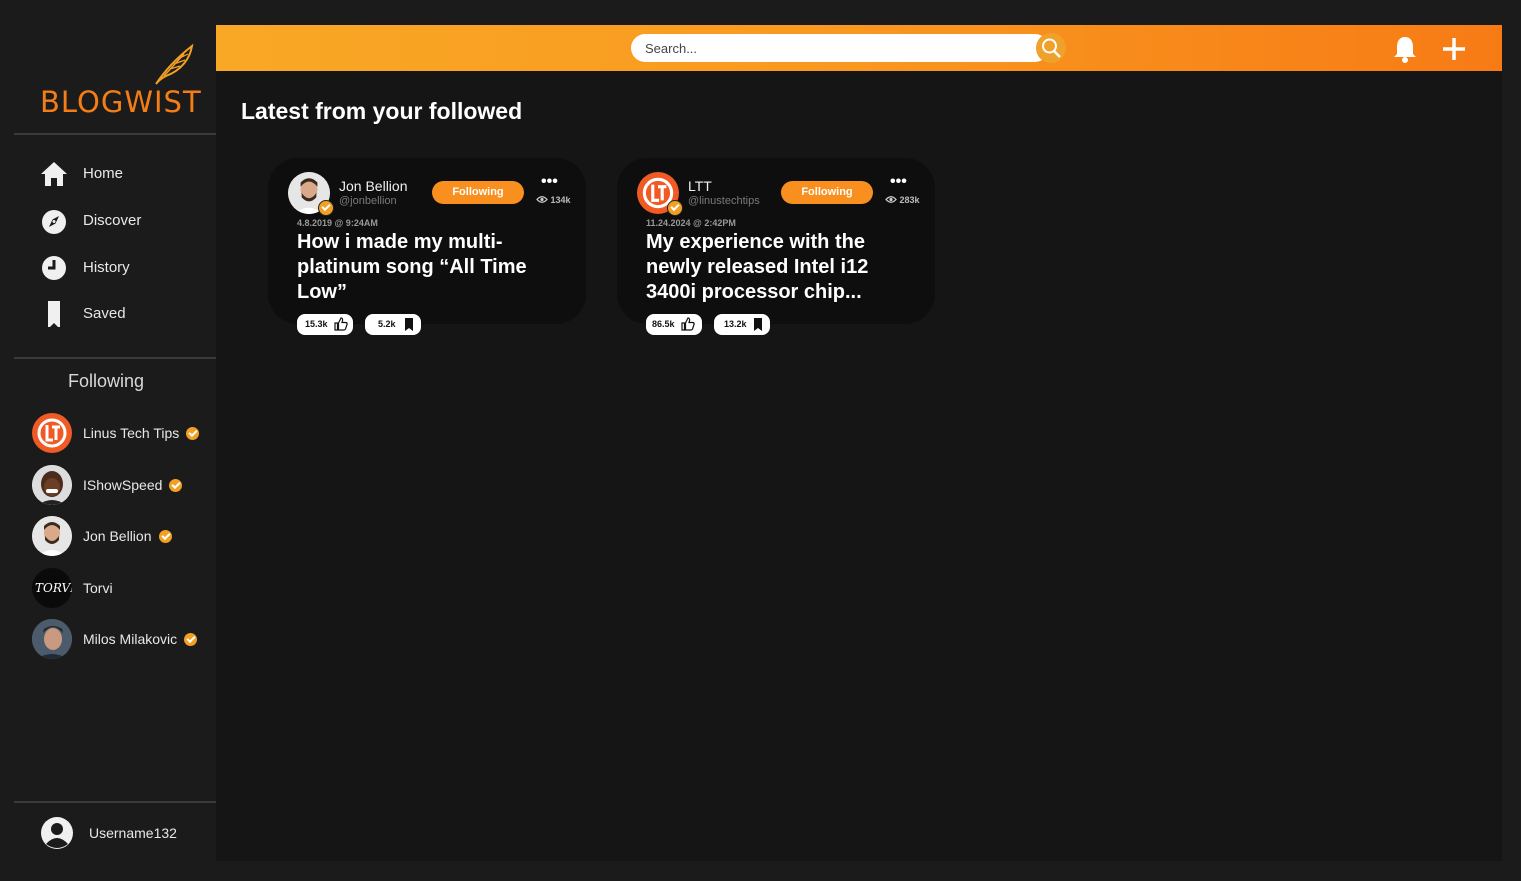 The image size is (1521, 881). I want to click on nav-item-saved: Saved, so click(125, 314).